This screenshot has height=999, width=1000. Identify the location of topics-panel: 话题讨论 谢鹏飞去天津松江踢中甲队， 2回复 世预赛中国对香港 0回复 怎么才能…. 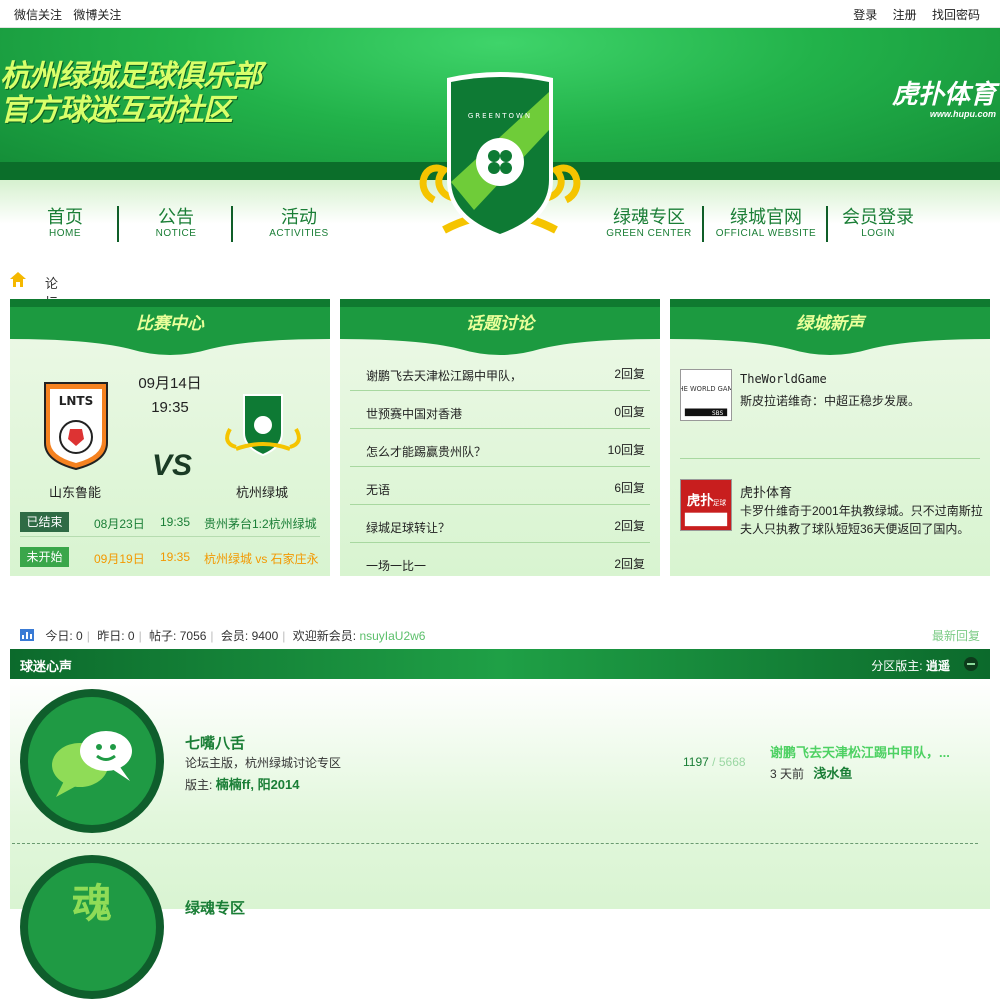
(500, 437).